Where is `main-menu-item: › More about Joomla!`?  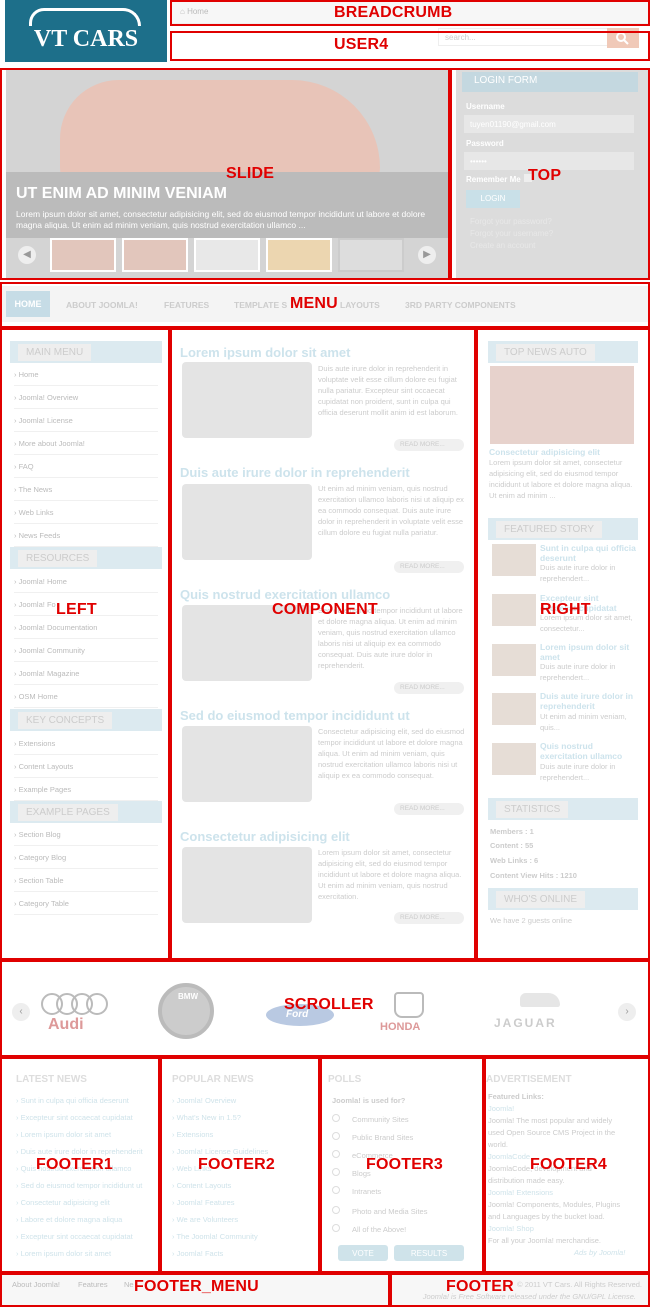
main-menu-item: › More about Joomla! is located at coordinates (86, 447).